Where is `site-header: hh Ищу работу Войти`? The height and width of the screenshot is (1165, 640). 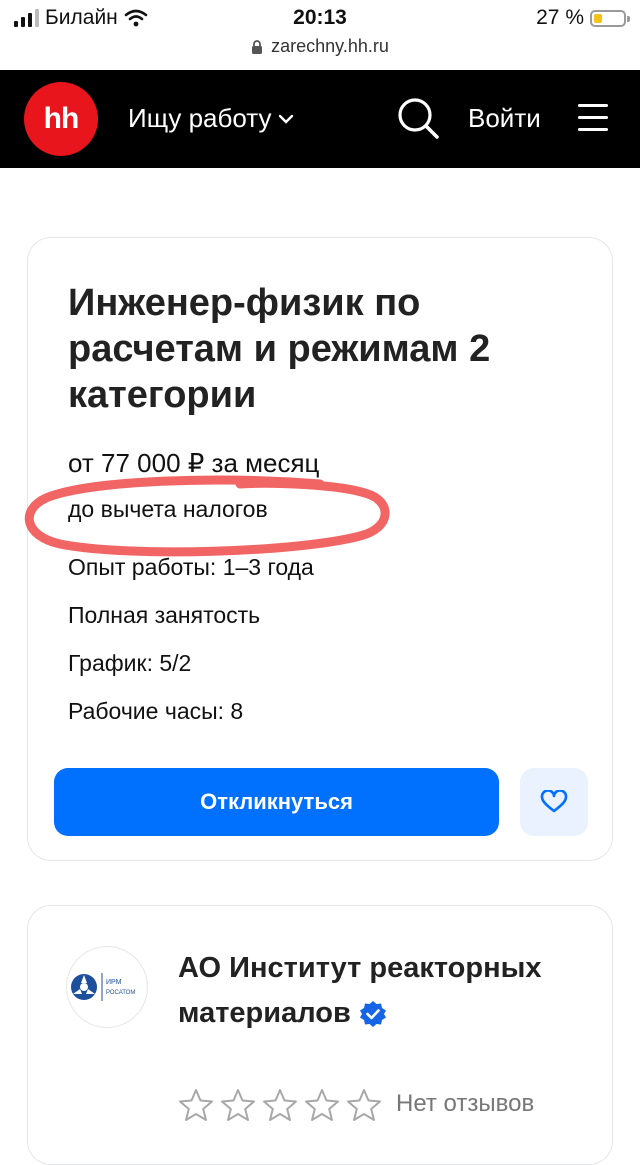
site-header: hh Ищу работу Войти is located at coordinates (320, 119).